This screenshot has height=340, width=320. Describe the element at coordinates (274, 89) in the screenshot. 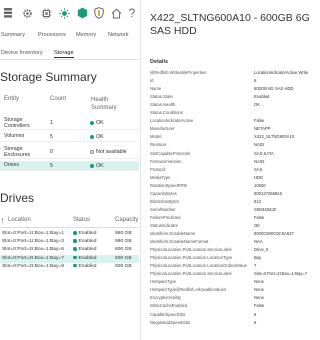

I see `property-value: 600GB 6G SAS HDD` at that location.